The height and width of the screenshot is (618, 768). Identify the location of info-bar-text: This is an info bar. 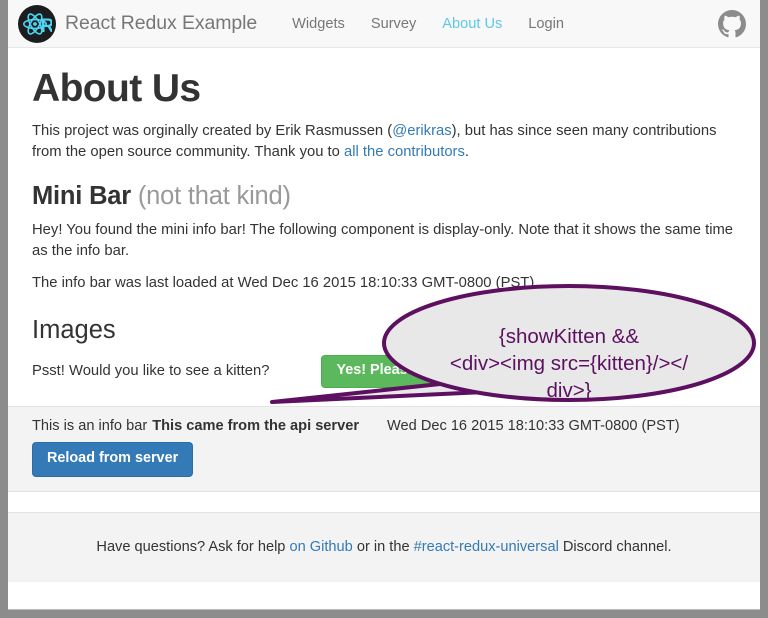
(90, 425).